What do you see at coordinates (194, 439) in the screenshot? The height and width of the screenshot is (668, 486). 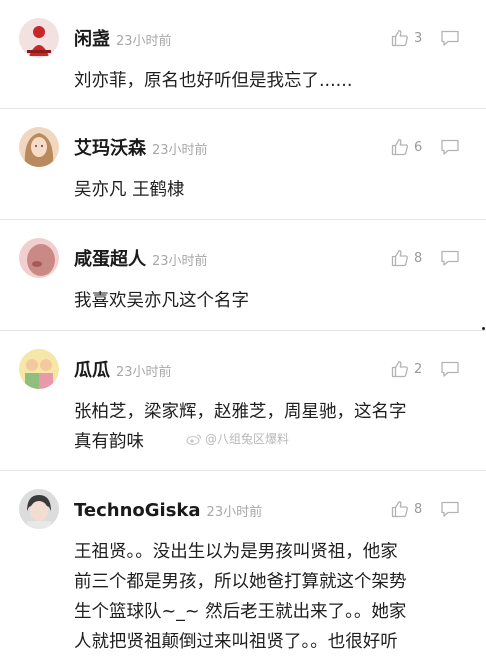 I see `weibo-logo-icon` at bounding box center [194, 439].